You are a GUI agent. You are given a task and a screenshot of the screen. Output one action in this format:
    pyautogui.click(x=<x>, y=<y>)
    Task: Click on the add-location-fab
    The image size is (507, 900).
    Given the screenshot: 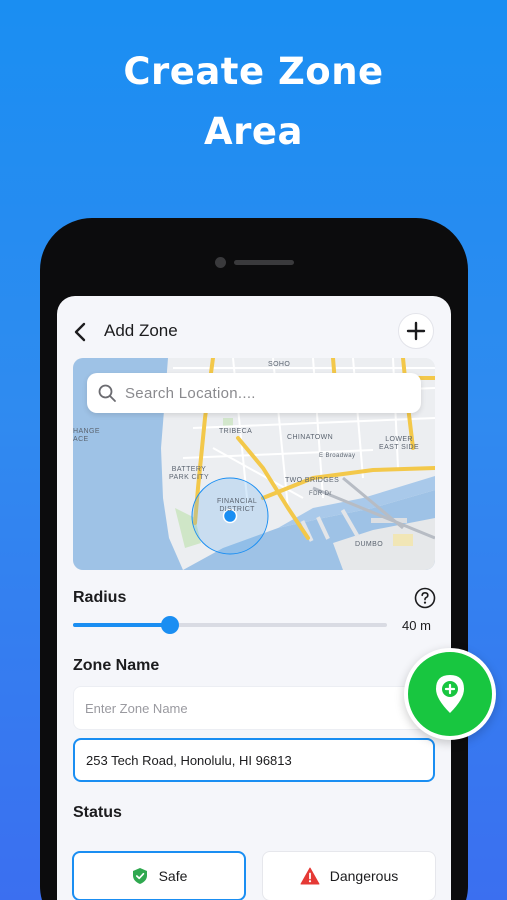 What is the action you would take?
    pyautogui.click(x=450, y=694)
    